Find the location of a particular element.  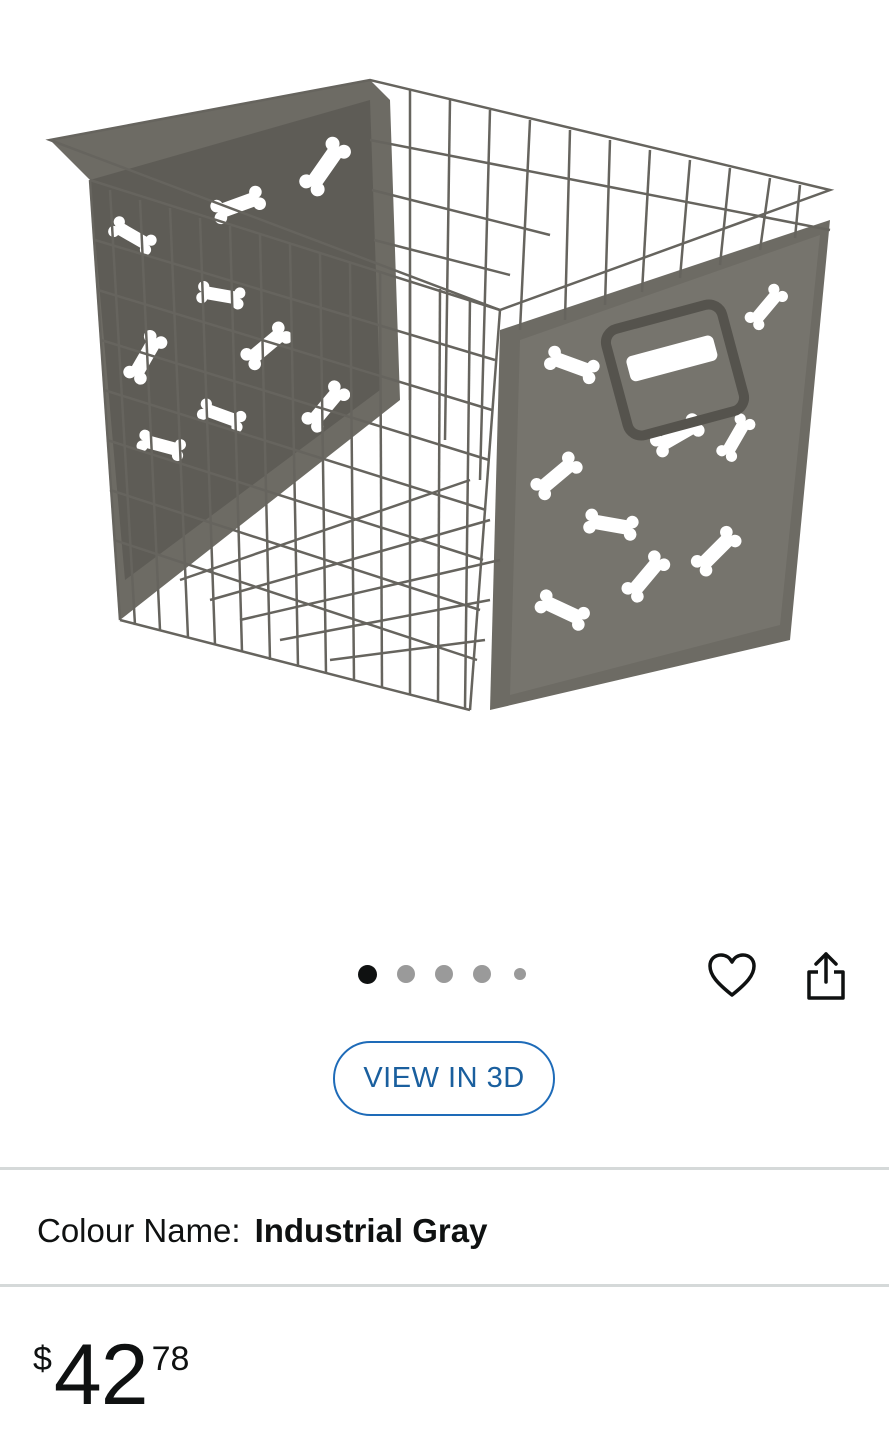

price-whole: 42 is located at coordinates (101, 1375).